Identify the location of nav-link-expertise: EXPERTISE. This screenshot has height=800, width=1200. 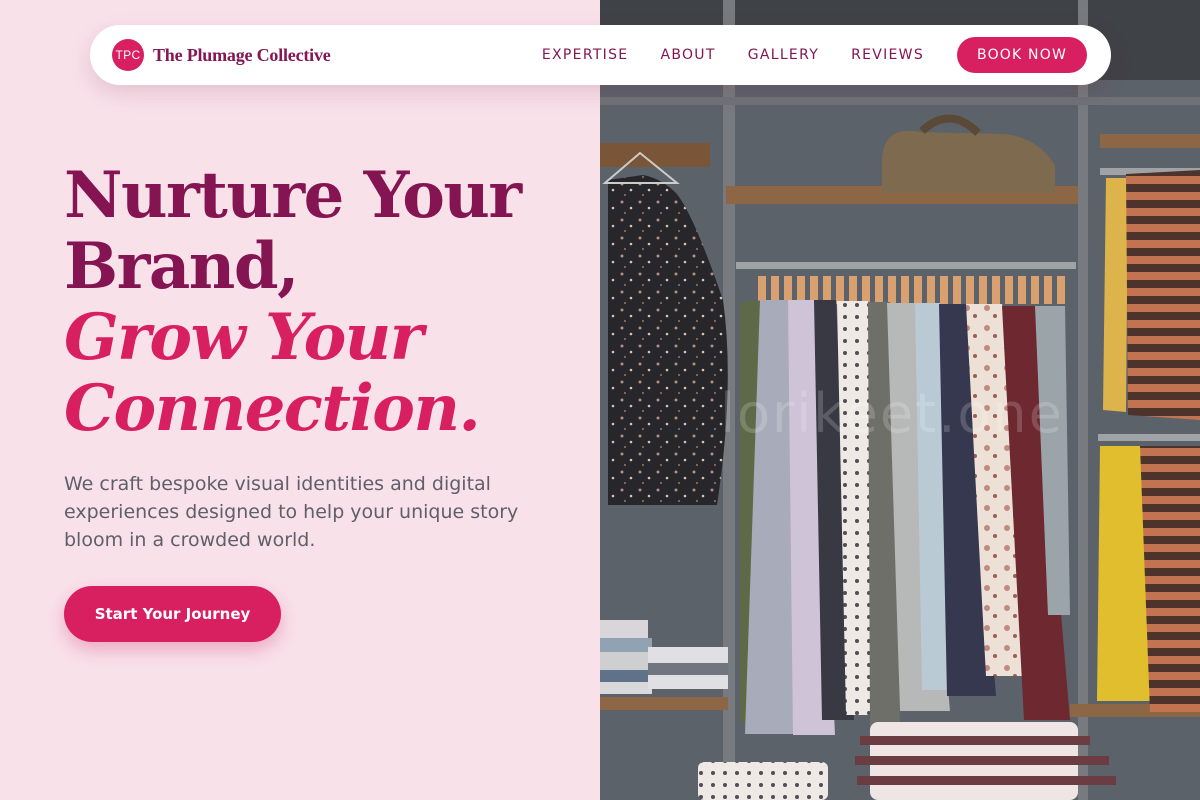
(585, 55).